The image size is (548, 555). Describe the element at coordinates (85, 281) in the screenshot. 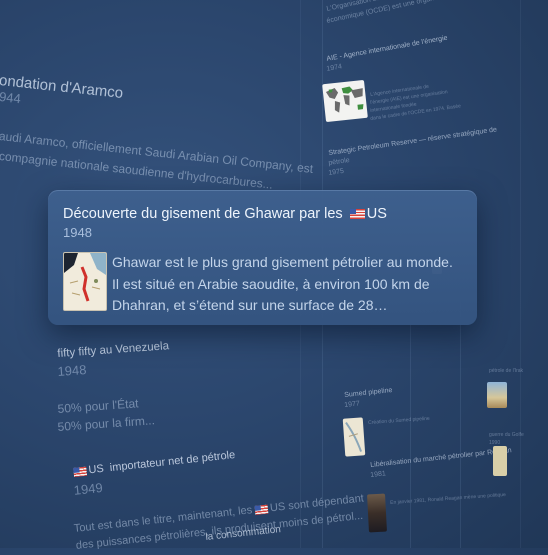

I see `oilfield-map-thumbnail` at that location.